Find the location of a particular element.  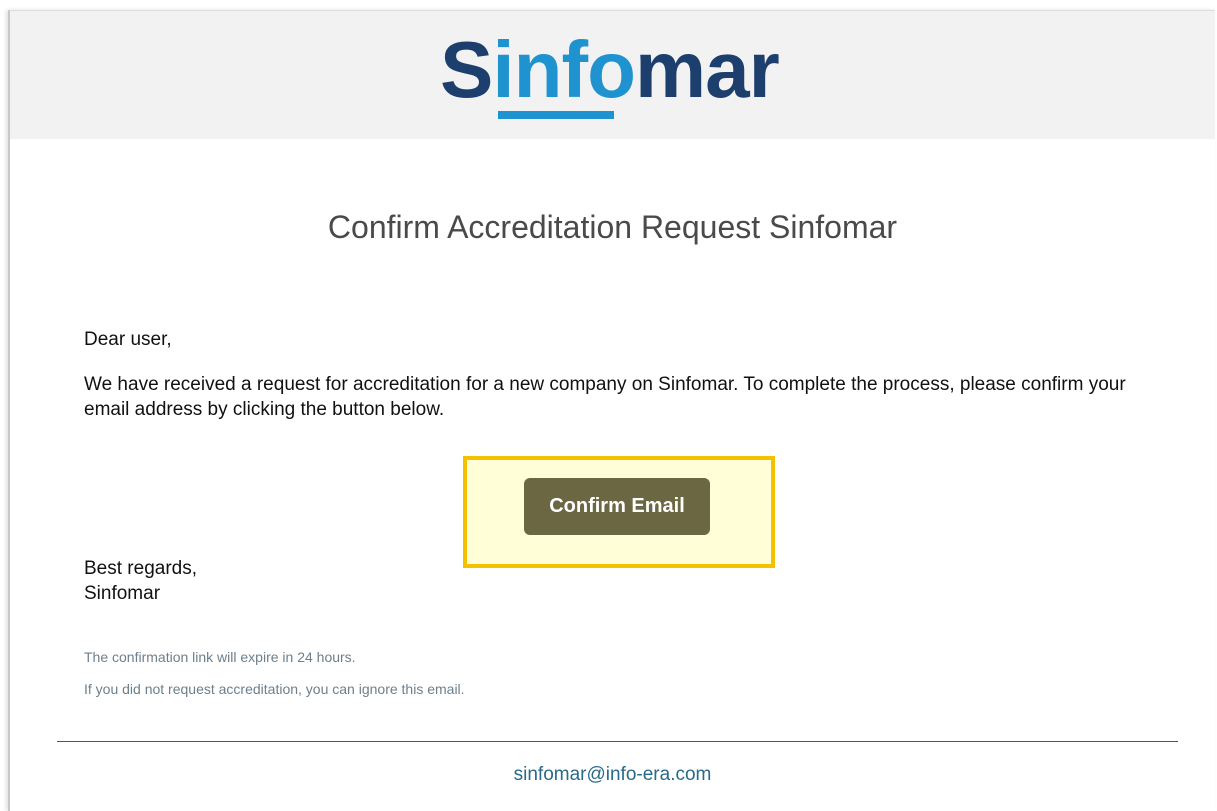

regards-line: Best regards, is located at coordinates (140, 568).